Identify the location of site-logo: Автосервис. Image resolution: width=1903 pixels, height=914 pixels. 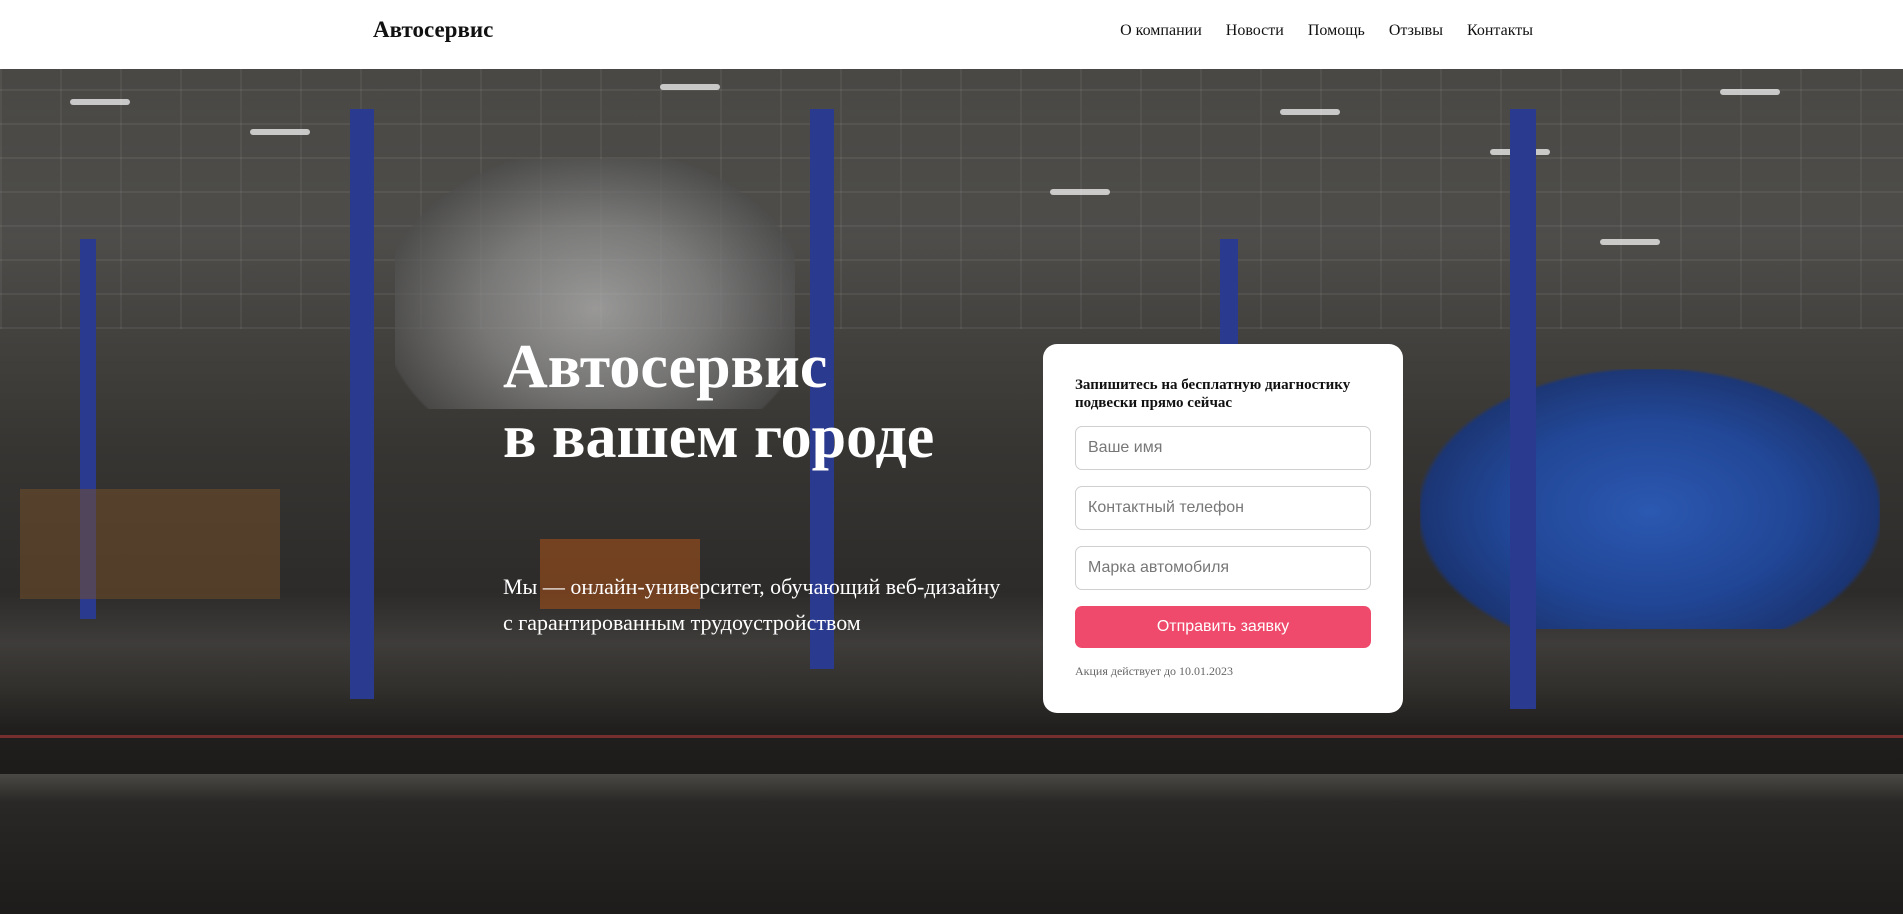
(433, 30).